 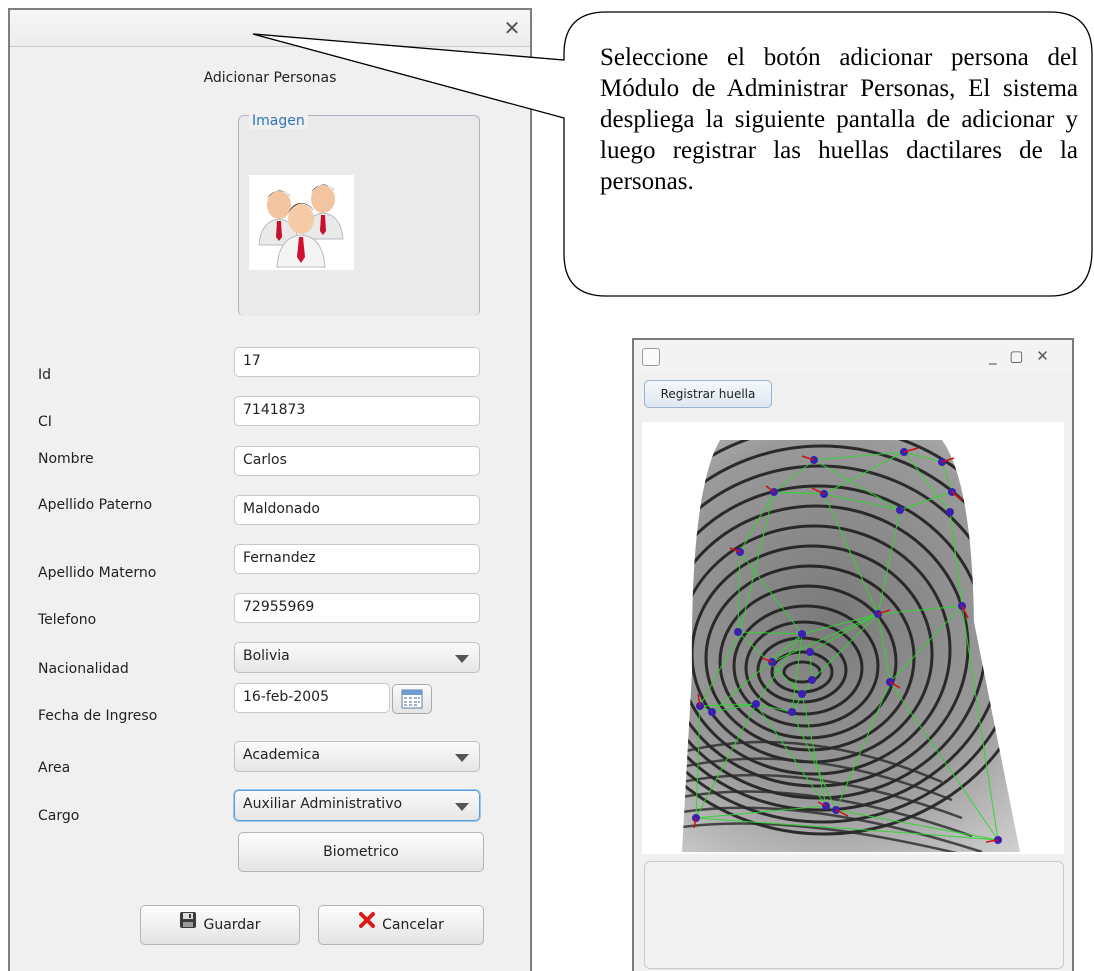 I want to click on fingerprint-status-area, so click(x=854, y=915).